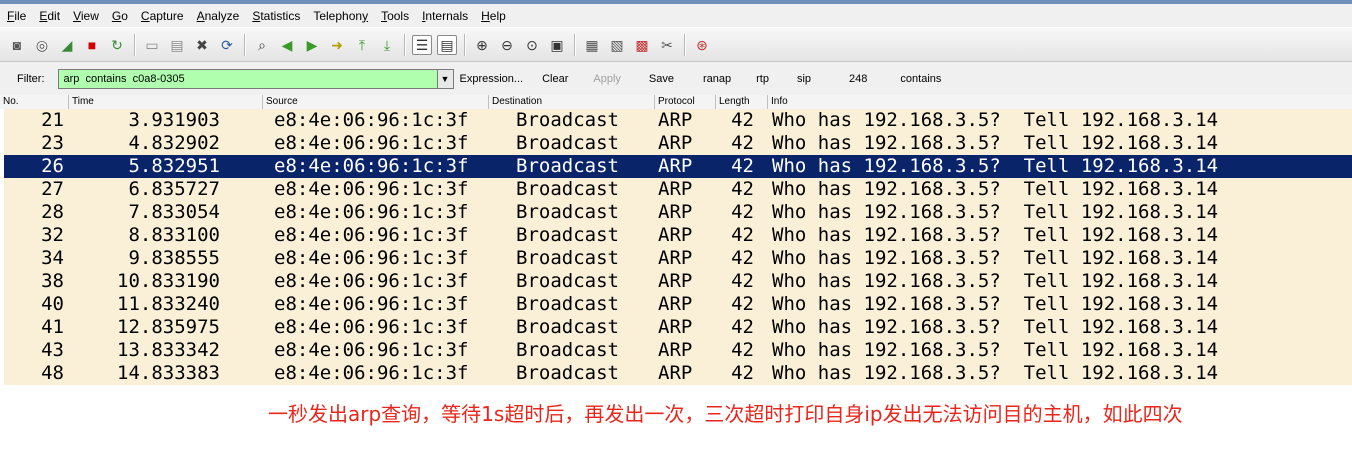 The width and height of the screenshot is (1352, 449). Describe the element at coordinates (287, 45) in the screenshot. I see `go-back-icon: ◀` at that location.